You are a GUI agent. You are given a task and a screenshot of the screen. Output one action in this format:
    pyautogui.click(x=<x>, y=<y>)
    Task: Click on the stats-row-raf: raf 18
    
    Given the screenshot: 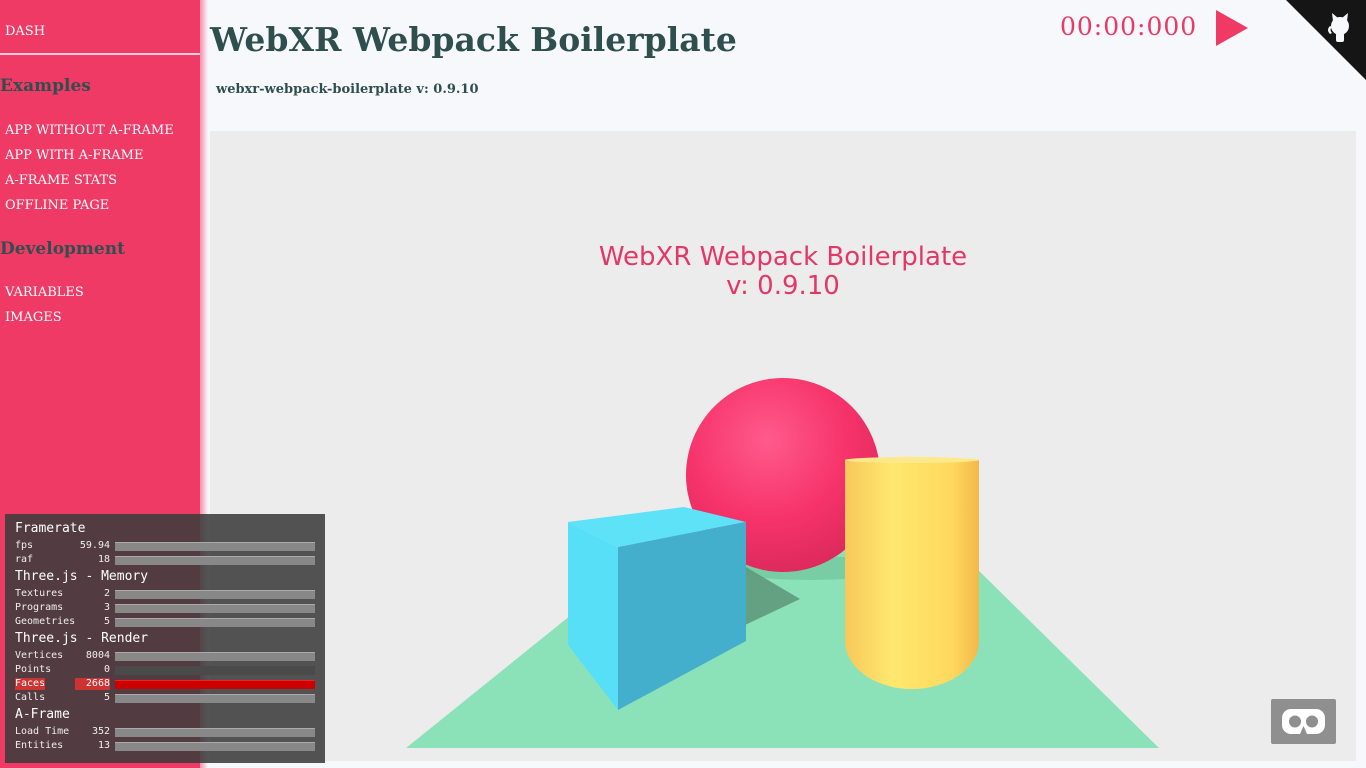 What is the action you would take?
    pyautogui.click(x=165, y=560)
    